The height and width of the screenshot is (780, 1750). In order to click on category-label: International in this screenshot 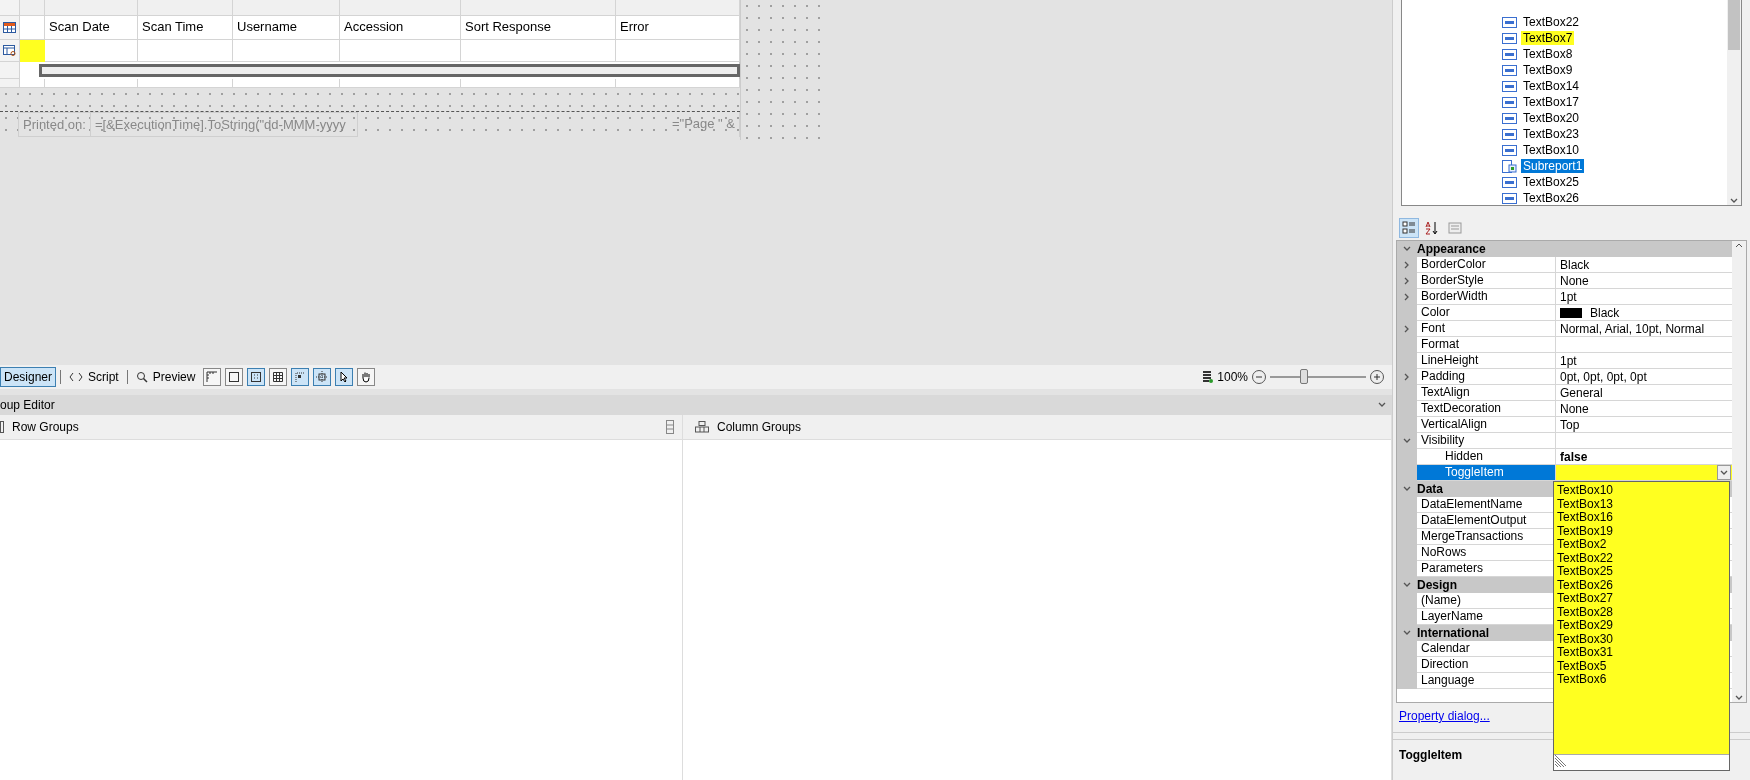, I will do `click(1453, 633)`.